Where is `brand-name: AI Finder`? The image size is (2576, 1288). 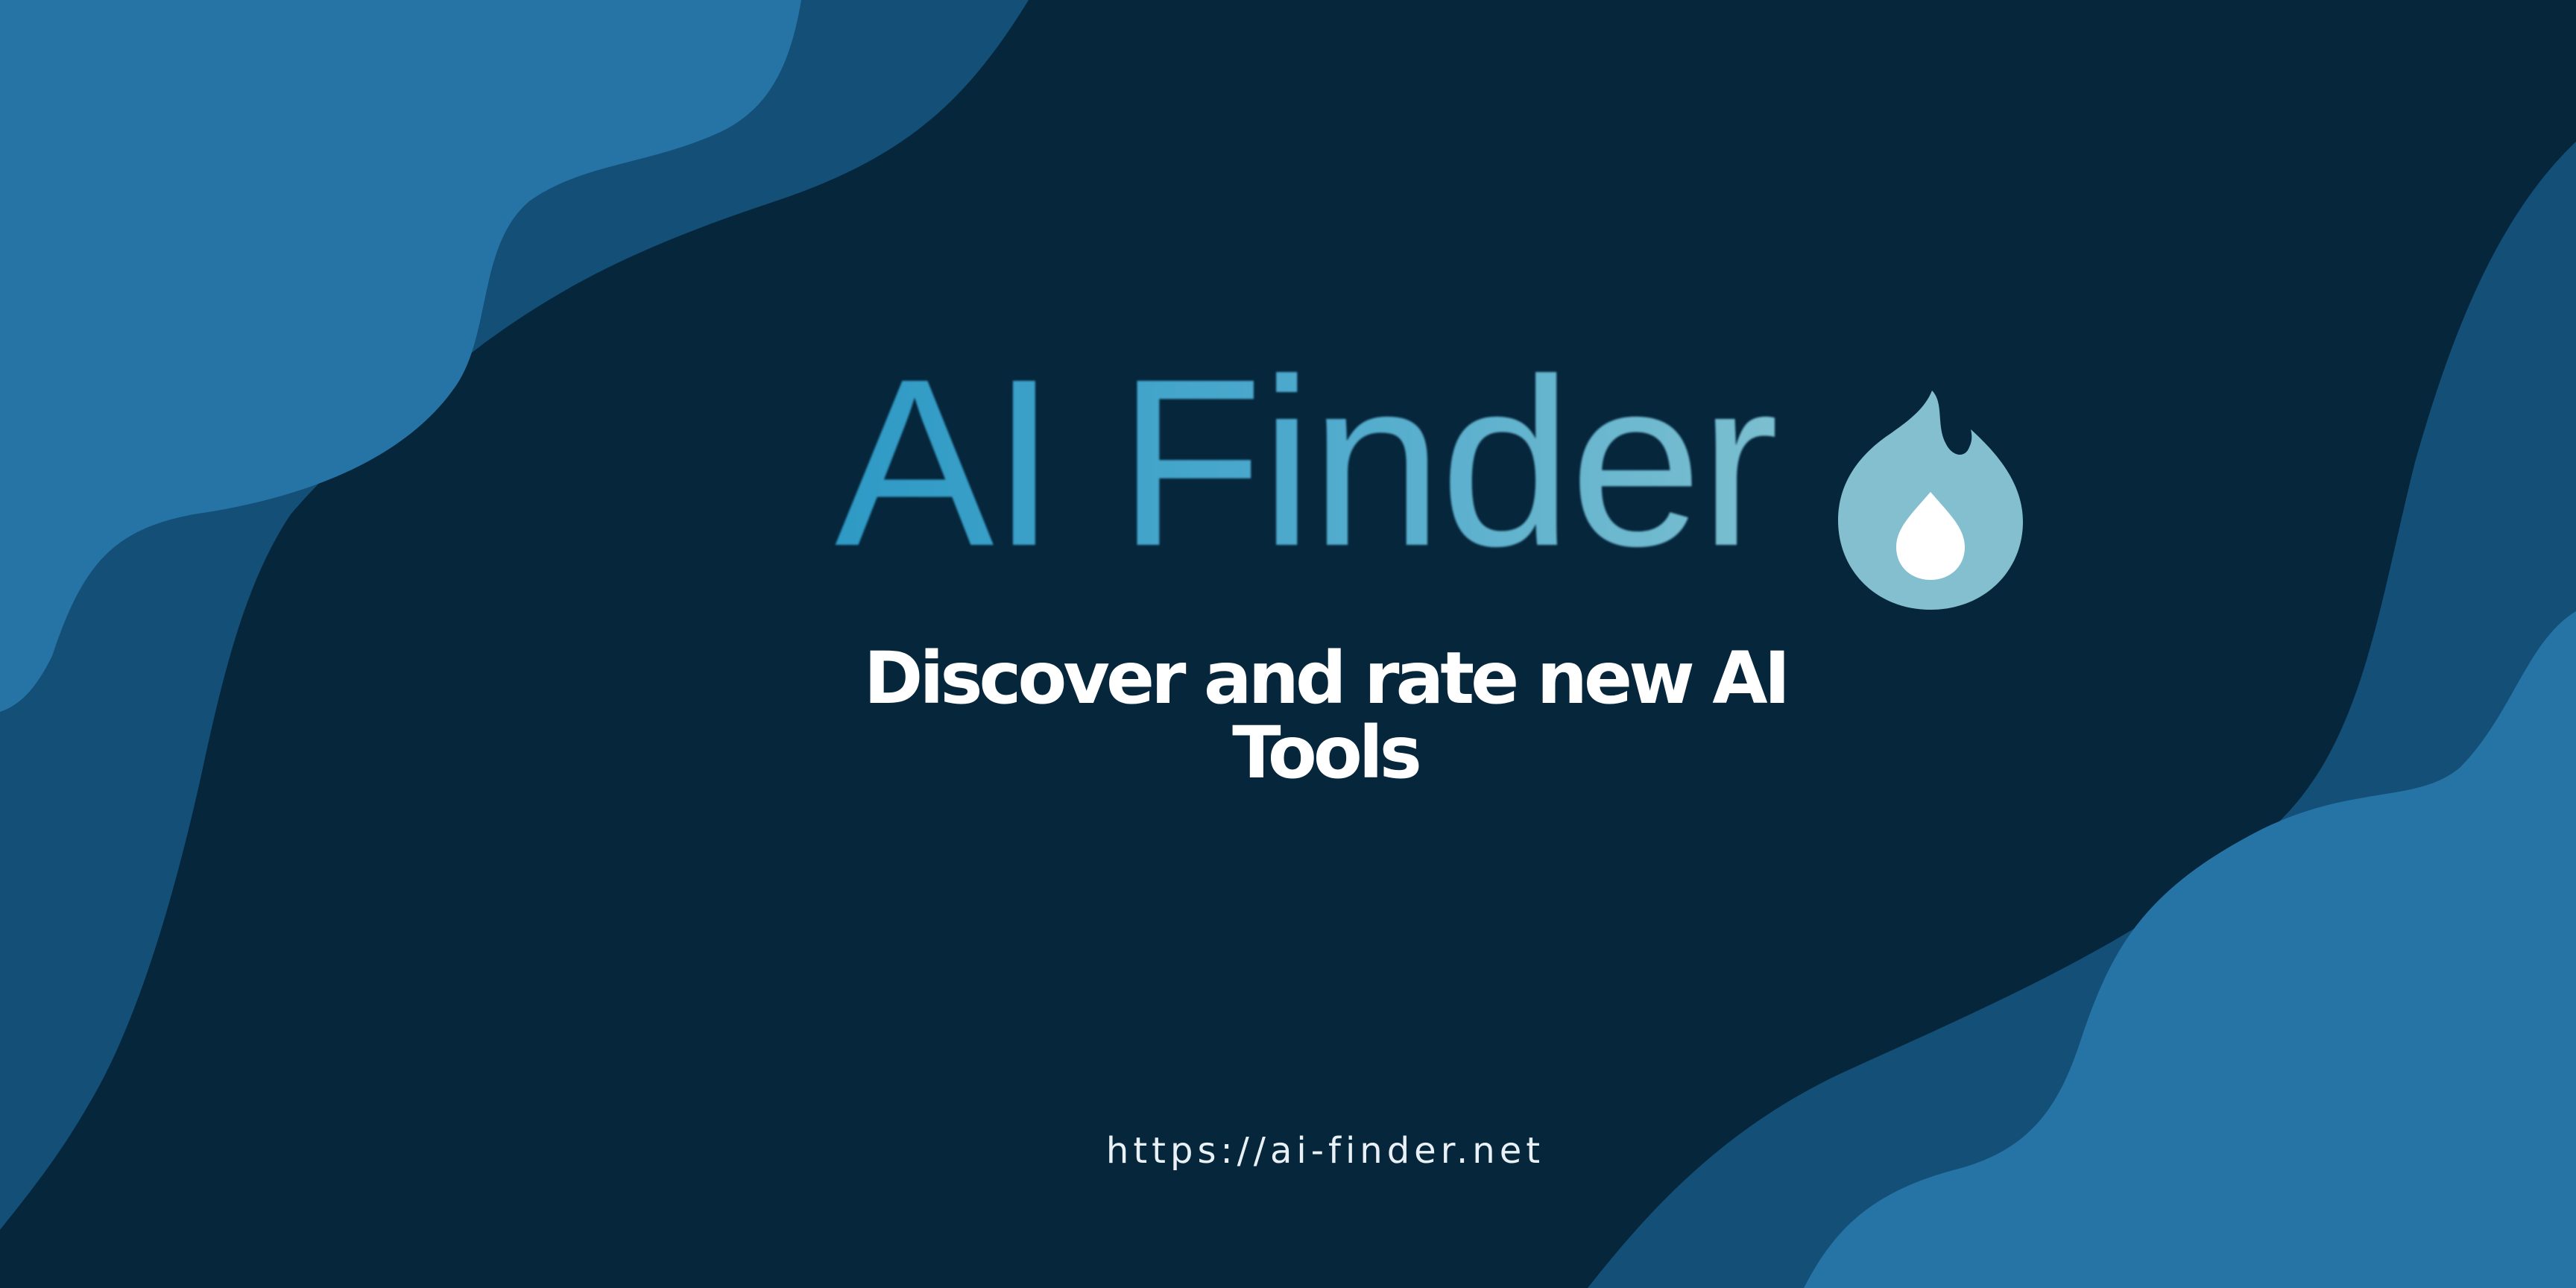 brand-name: AI Finder is located at coordinates (1306, 462).